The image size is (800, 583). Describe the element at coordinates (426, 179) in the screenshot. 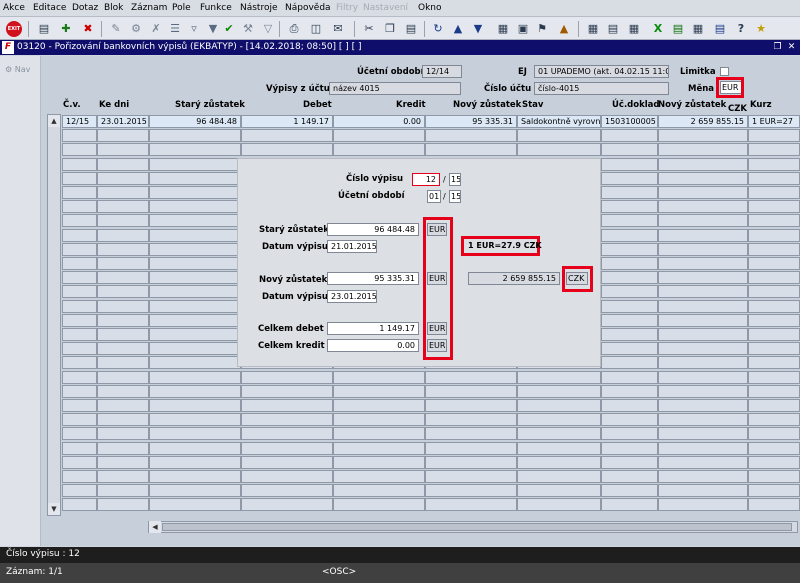

I see `cislo-vypisu-field: 12` at that location.